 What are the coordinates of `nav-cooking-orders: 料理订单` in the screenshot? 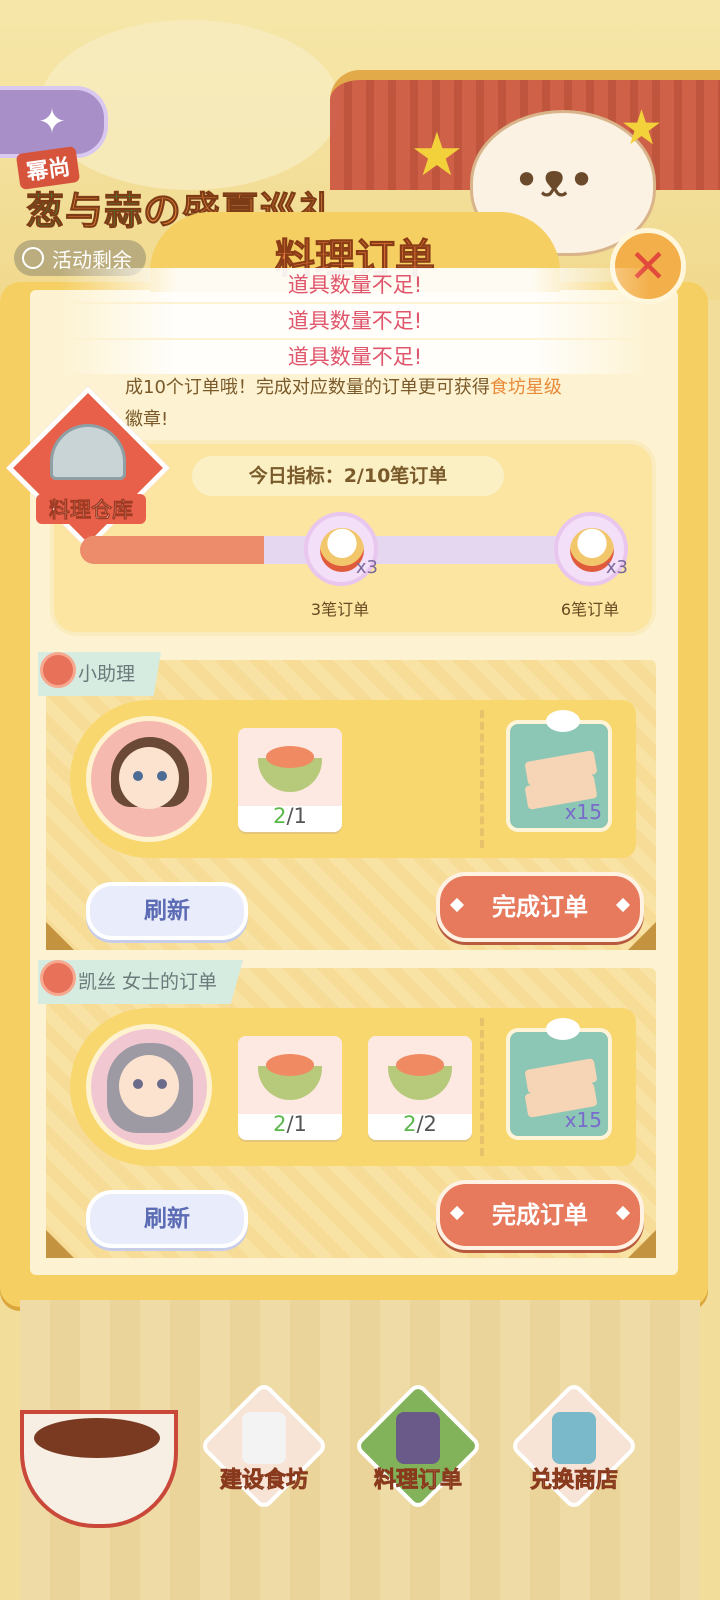 It's located at (418, 1446).